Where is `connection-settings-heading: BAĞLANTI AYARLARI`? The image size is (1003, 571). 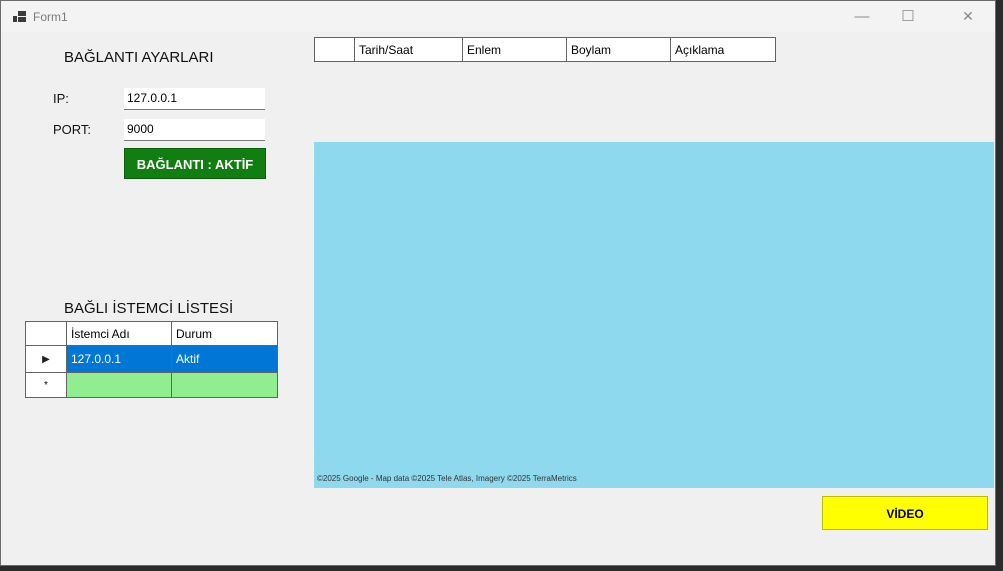 connection-settings-heading: BAĞLANTI AYARLARI is located at coordinates (139, 57).